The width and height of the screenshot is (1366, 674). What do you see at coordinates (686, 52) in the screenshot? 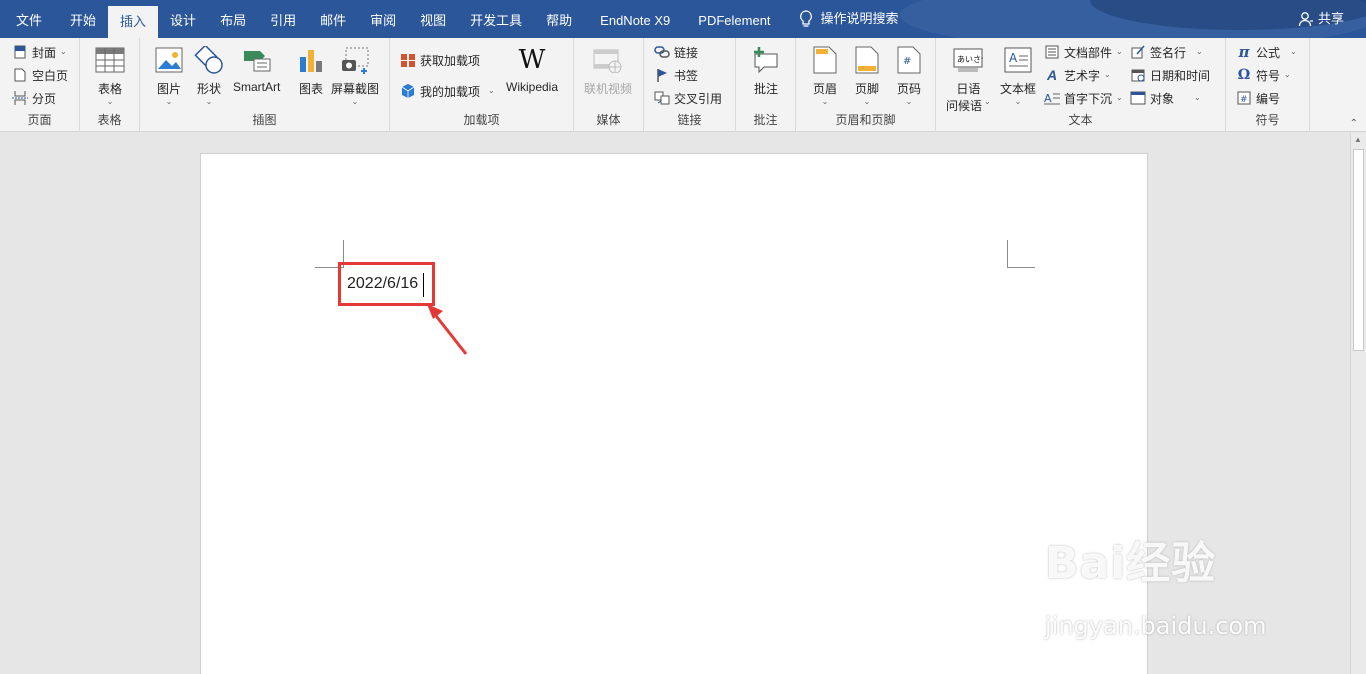
I see `link-label: 链接` at bounding box center [686, 52].